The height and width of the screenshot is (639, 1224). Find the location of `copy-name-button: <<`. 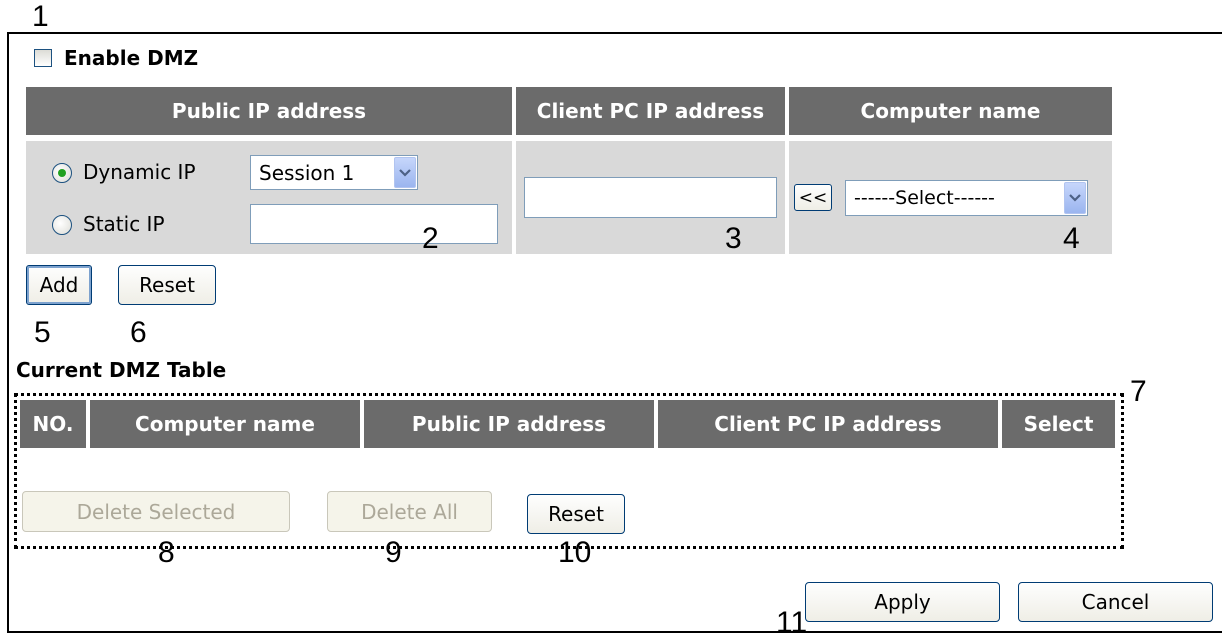

copy-name-button: << is located at coordinates (813, 197).